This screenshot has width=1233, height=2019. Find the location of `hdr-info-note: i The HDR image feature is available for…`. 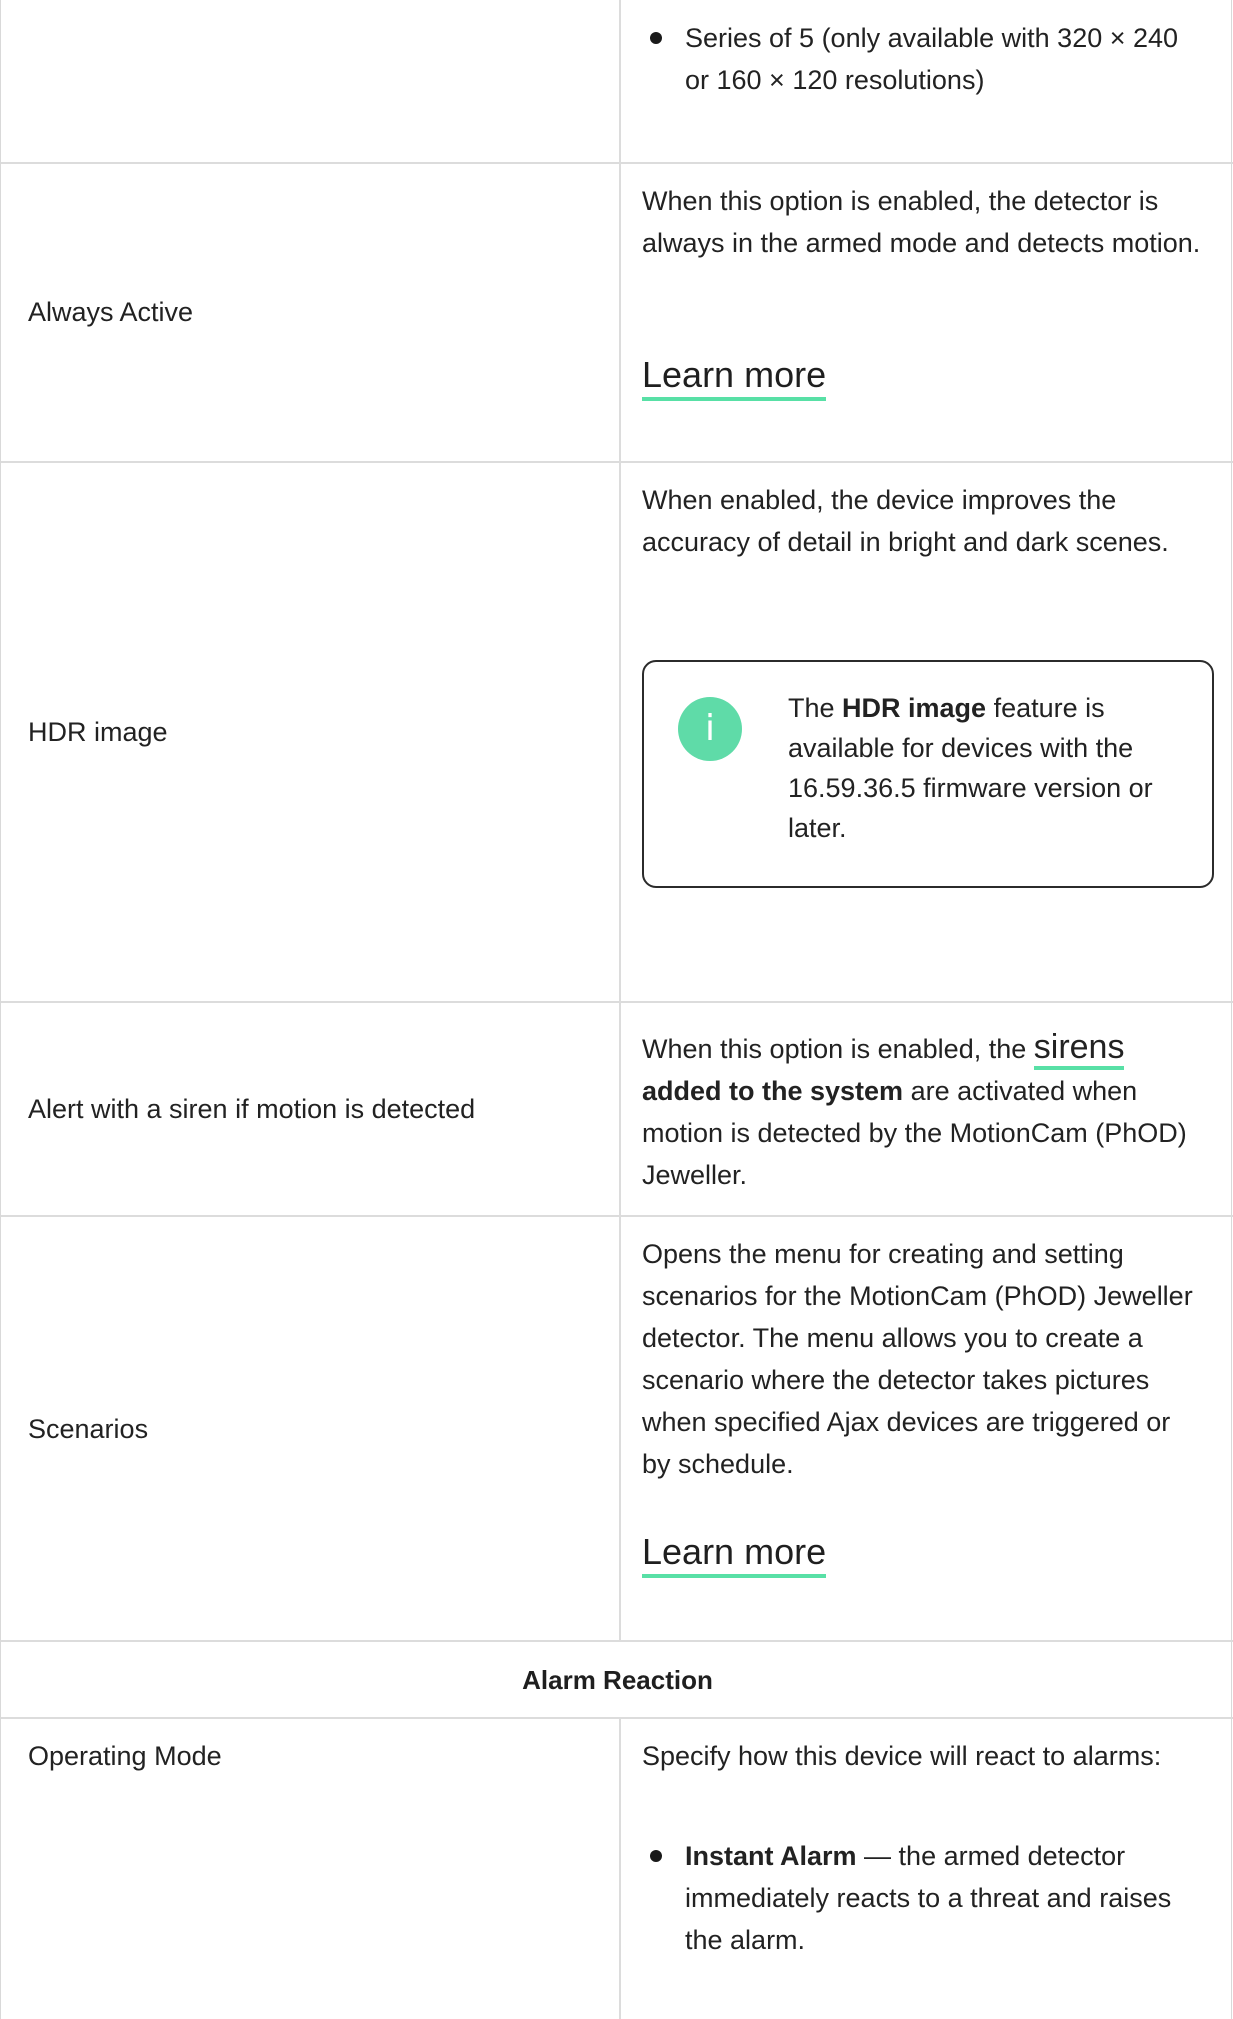

hdr-info-note: i The HDR image feature is available for… is located at coordinates (928, 774).